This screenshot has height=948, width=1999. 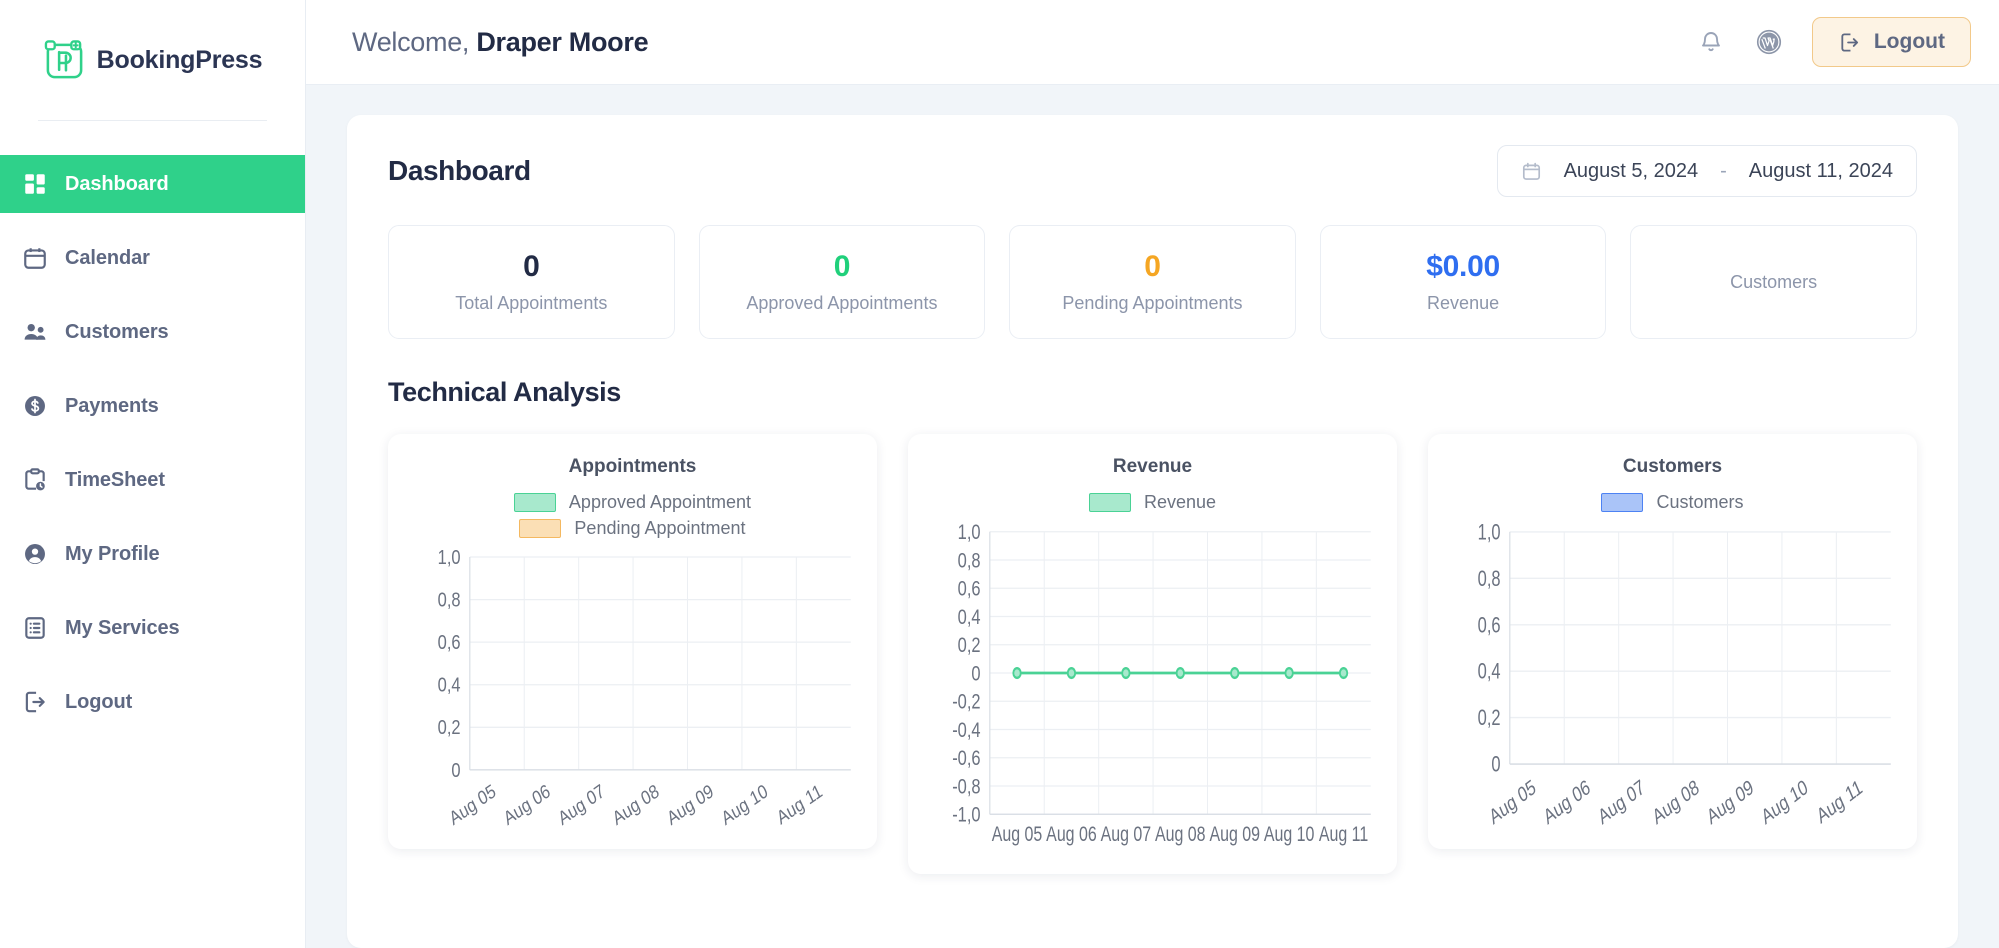 I want to click on logout-icon, so click(x=1849, y=42).